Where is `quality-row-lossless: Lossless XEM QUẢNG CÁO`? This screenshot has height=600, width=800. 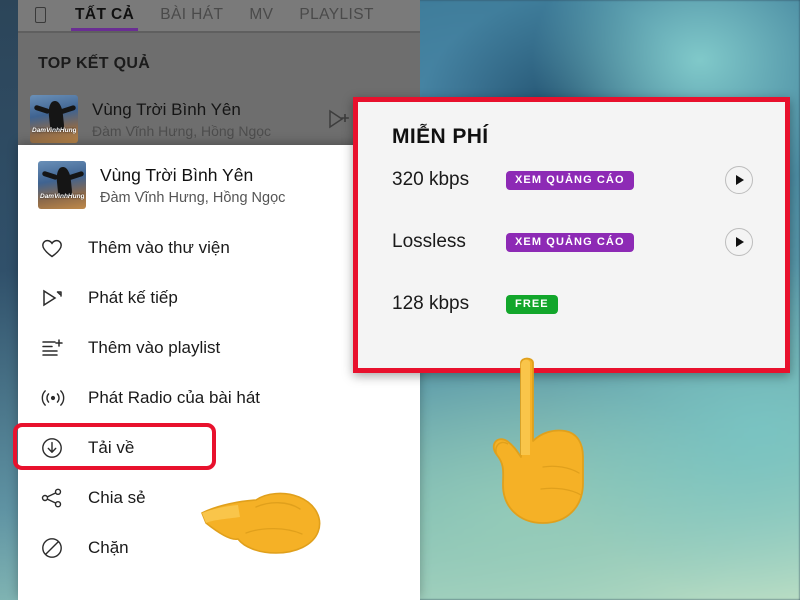 quality-row-lossless: Lossless XEM QUẢNG CÁO is located at coordinates (571, 242).